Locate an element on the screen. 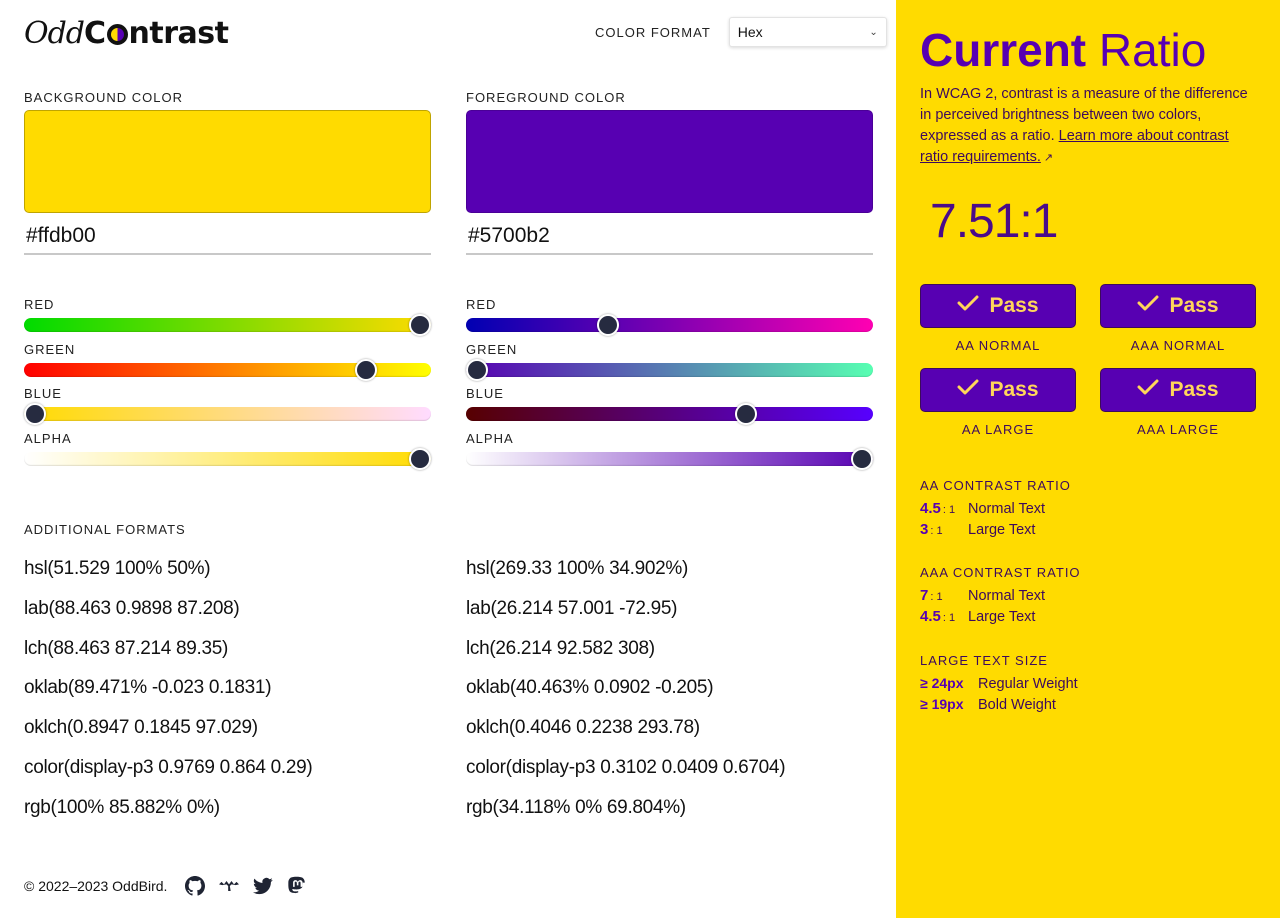 The height and width of the screenshot is (918, 1280). color-format-select: Hex ⌄ is located at coordinates (807, 32).